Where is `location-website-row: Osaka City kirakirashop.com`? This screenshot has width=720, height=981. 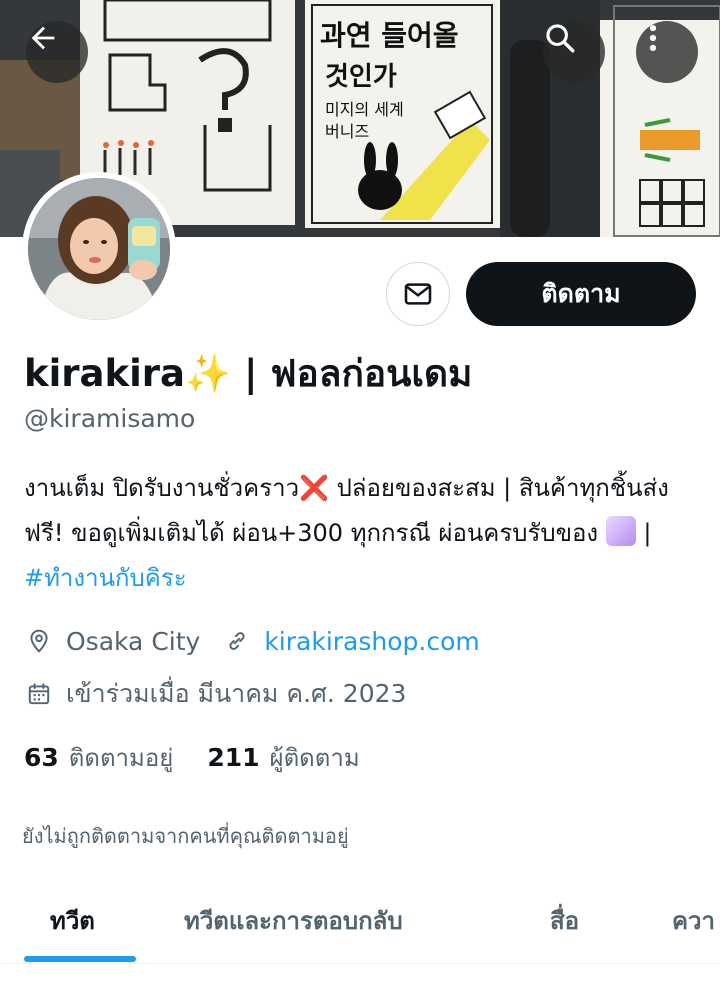
location-website-row: Osaka City kirakirashop.com is located at coordinates (252, 641).